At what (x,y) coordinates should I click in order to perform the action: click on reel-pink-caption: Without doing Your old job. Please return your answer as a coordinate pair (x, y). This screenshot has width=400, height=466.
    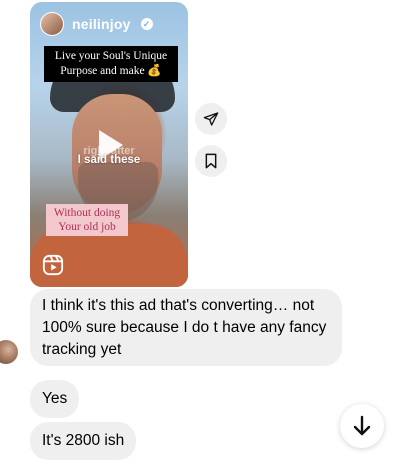
    Looking at the image, I should click on (87, 220).